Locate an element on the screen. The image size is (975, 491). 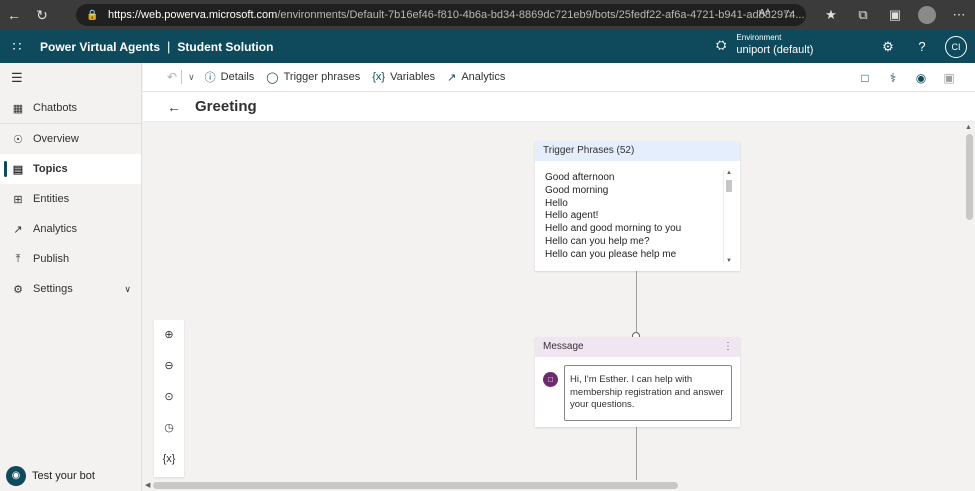
sidebar-item-chatbots: ▦ Chatbots is located at coordinates (70, 108).